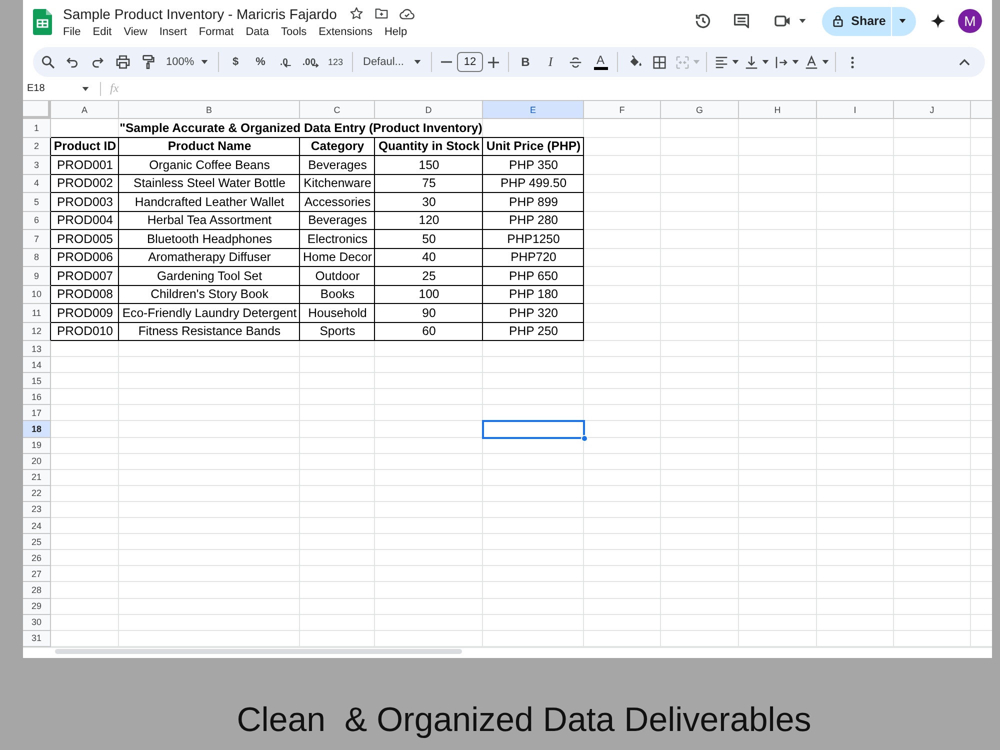 The image size is (1000, 750). What do you see at coordinates (37, 478) in the screenshot?
I see `row-header: 21` at bounding box center [37, 478].